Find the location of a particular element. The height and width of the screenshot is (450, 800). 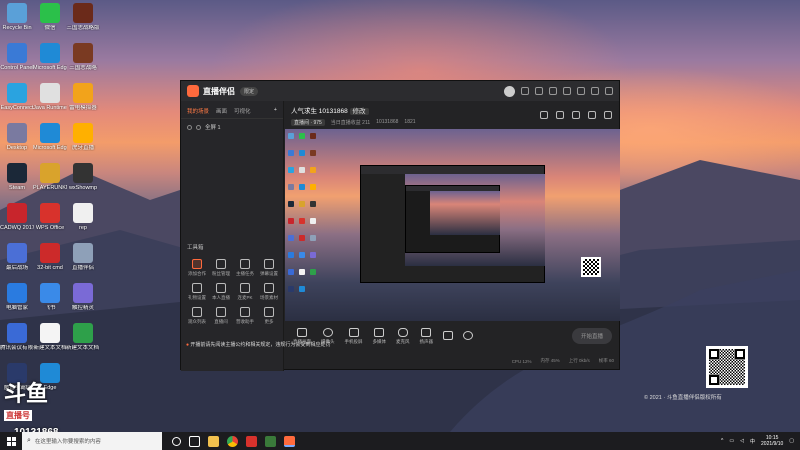

chrome-icon is located at coordinates (232, 441).